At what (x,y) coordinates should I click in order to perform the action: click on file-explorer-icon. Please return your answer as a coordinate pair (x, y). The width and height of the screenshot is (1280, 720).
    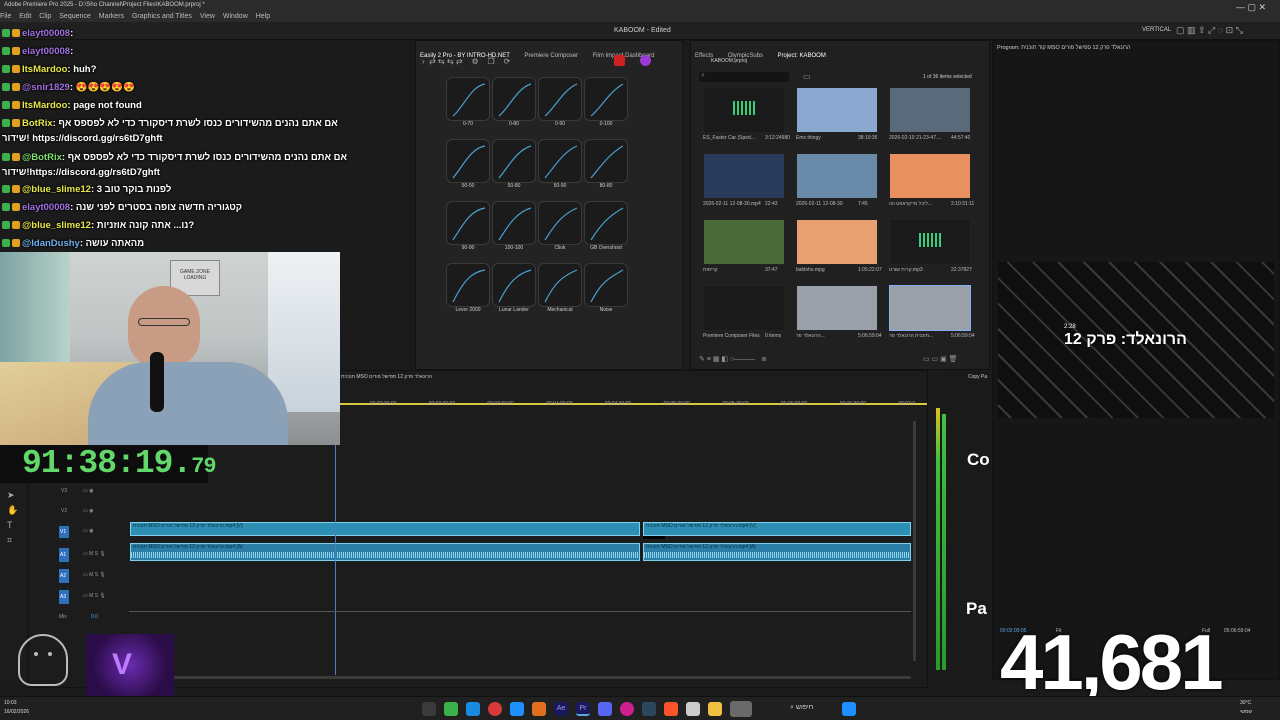
    Looking at the image, I should click on (715, 709).